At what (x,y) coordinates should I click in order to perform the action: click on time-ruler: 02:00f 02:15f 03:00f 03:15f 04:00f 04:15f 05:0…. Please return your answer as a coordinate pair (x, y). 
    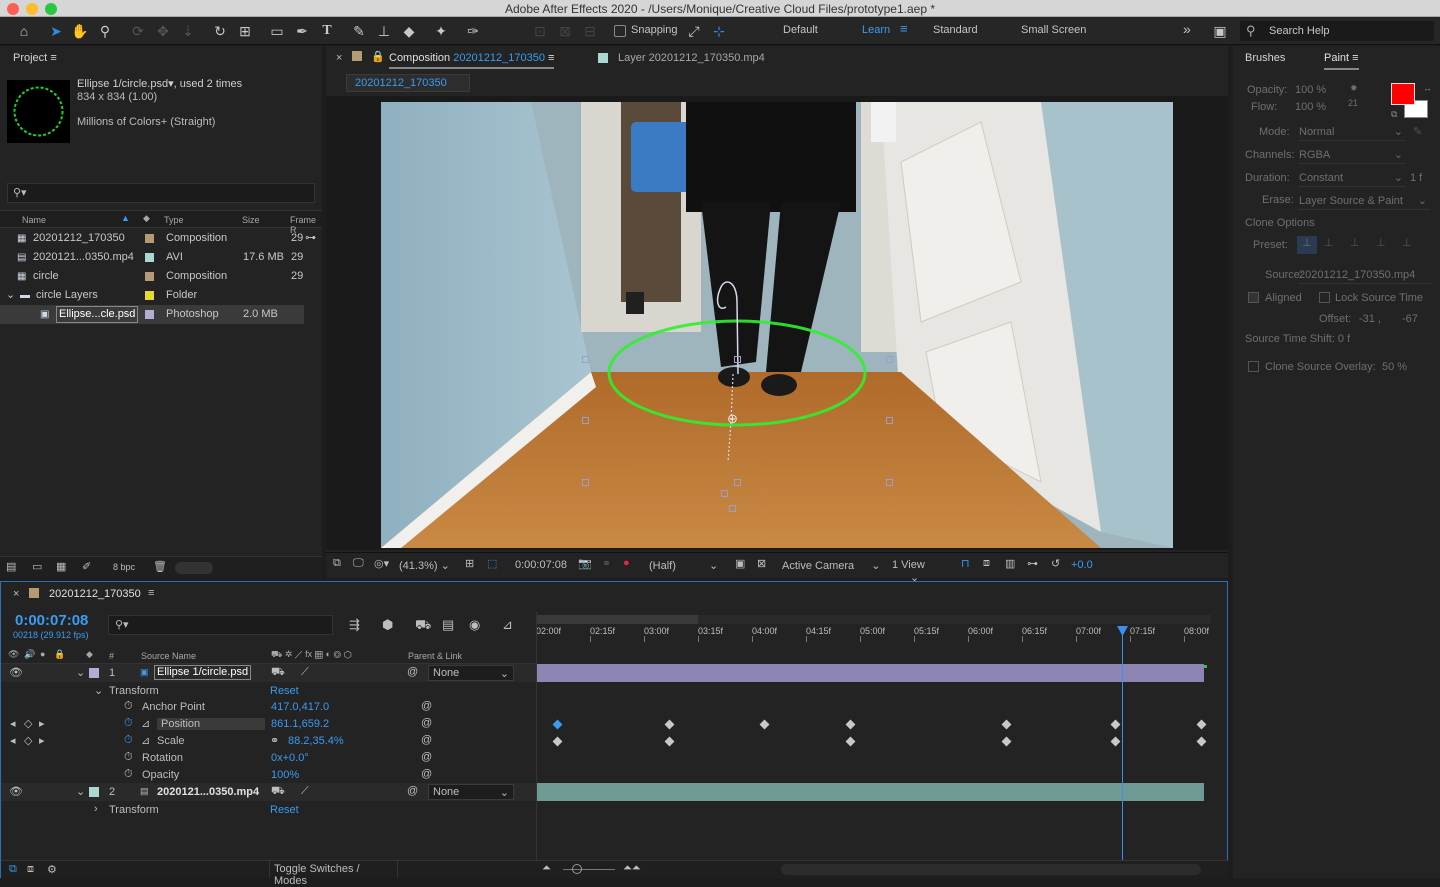
    Looking at the image, I should click on (876, 628).